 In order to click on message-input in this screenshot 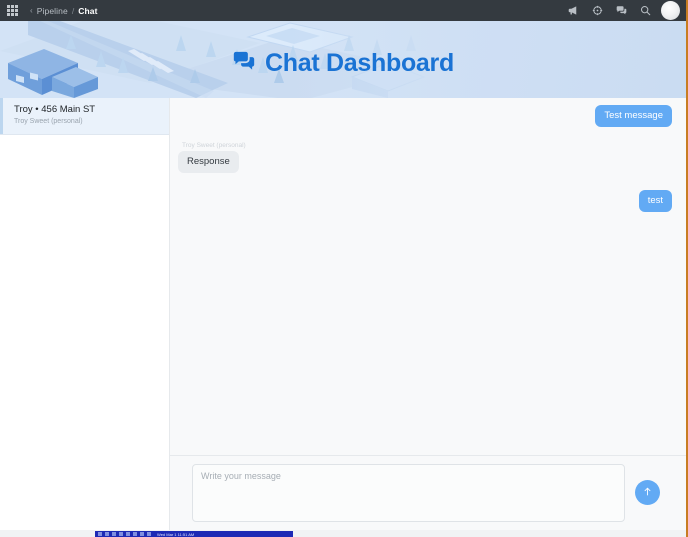, I will do `click(408, 492)`.